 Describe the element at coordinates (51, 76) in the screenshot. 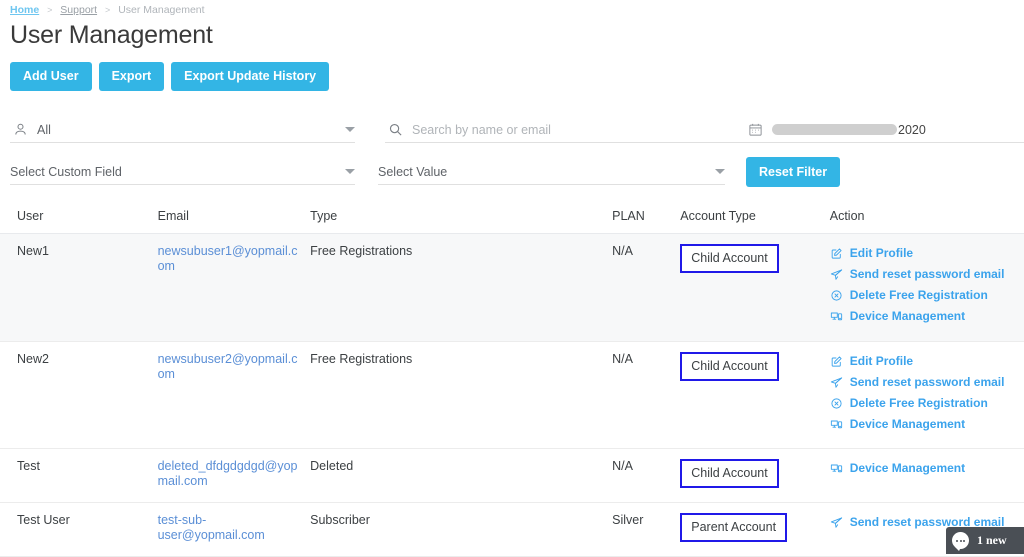

I see `add-user-button: Add User` at that location.